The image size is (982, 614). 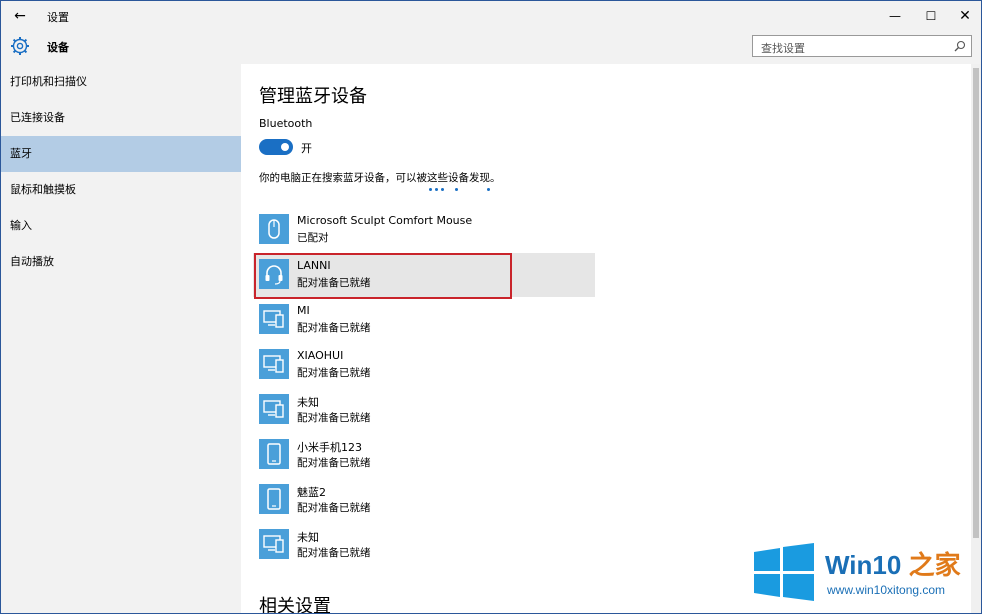 What do you see at coordinates (311, 492) in the screenshot?
I see `device-name: 魅蓝2` at bounding box center [311, 492].